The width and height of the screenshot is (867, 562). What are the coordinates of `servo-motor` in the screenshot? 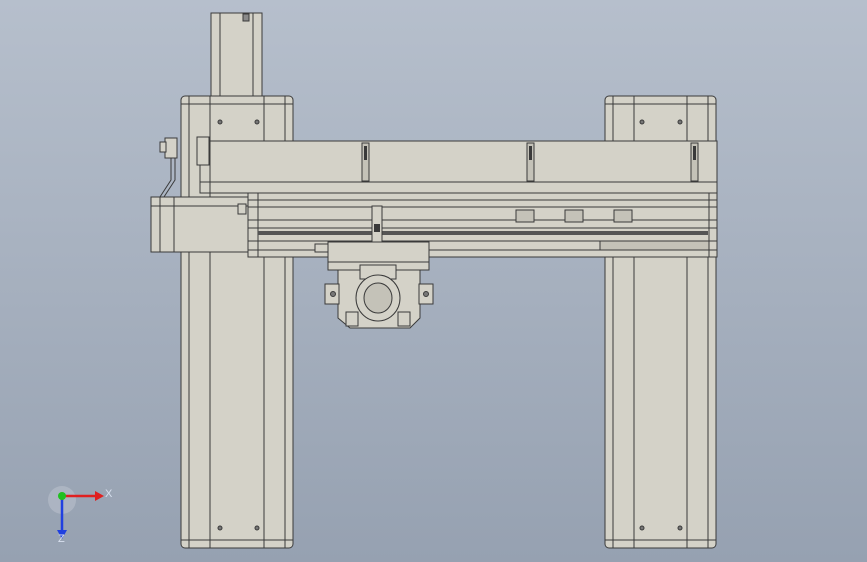 It's located at (199, 224).